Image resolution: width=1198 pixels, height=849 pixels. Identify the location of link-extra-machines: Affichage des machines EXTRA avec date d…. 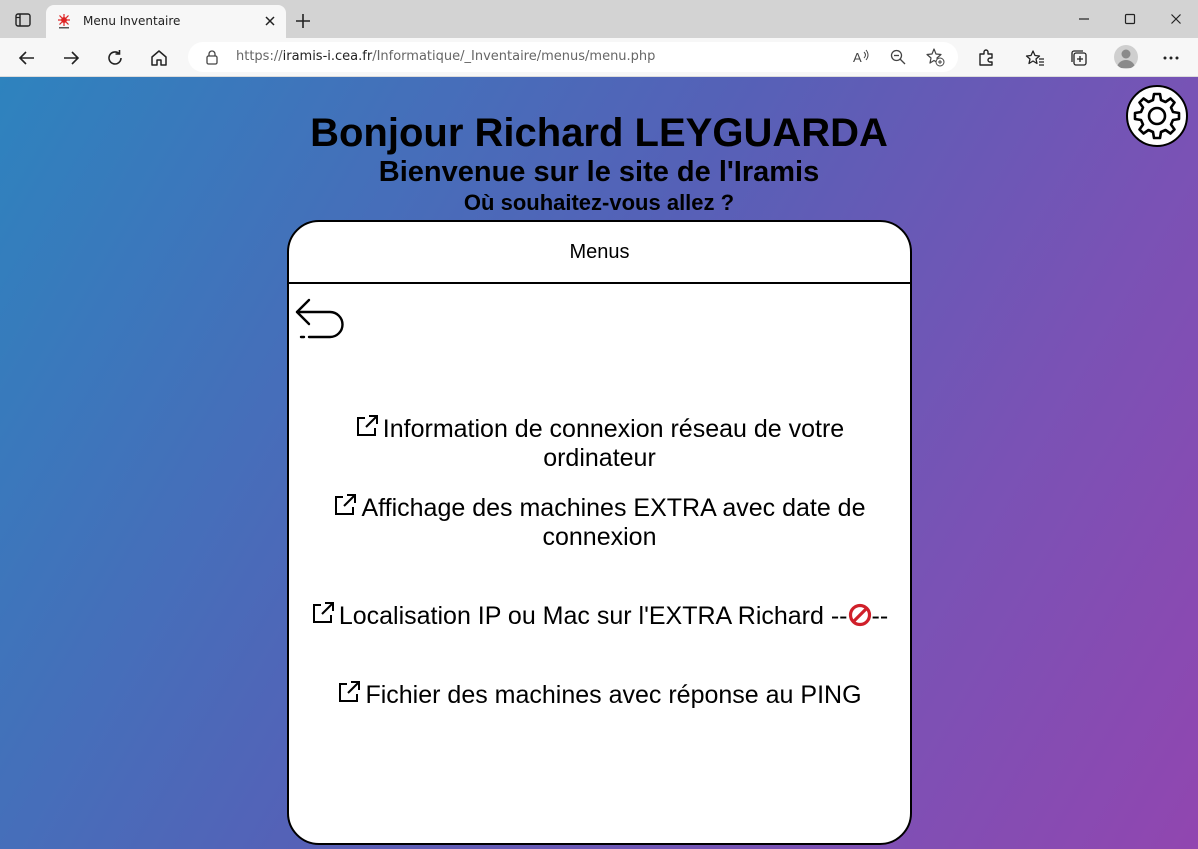
(599, 522).